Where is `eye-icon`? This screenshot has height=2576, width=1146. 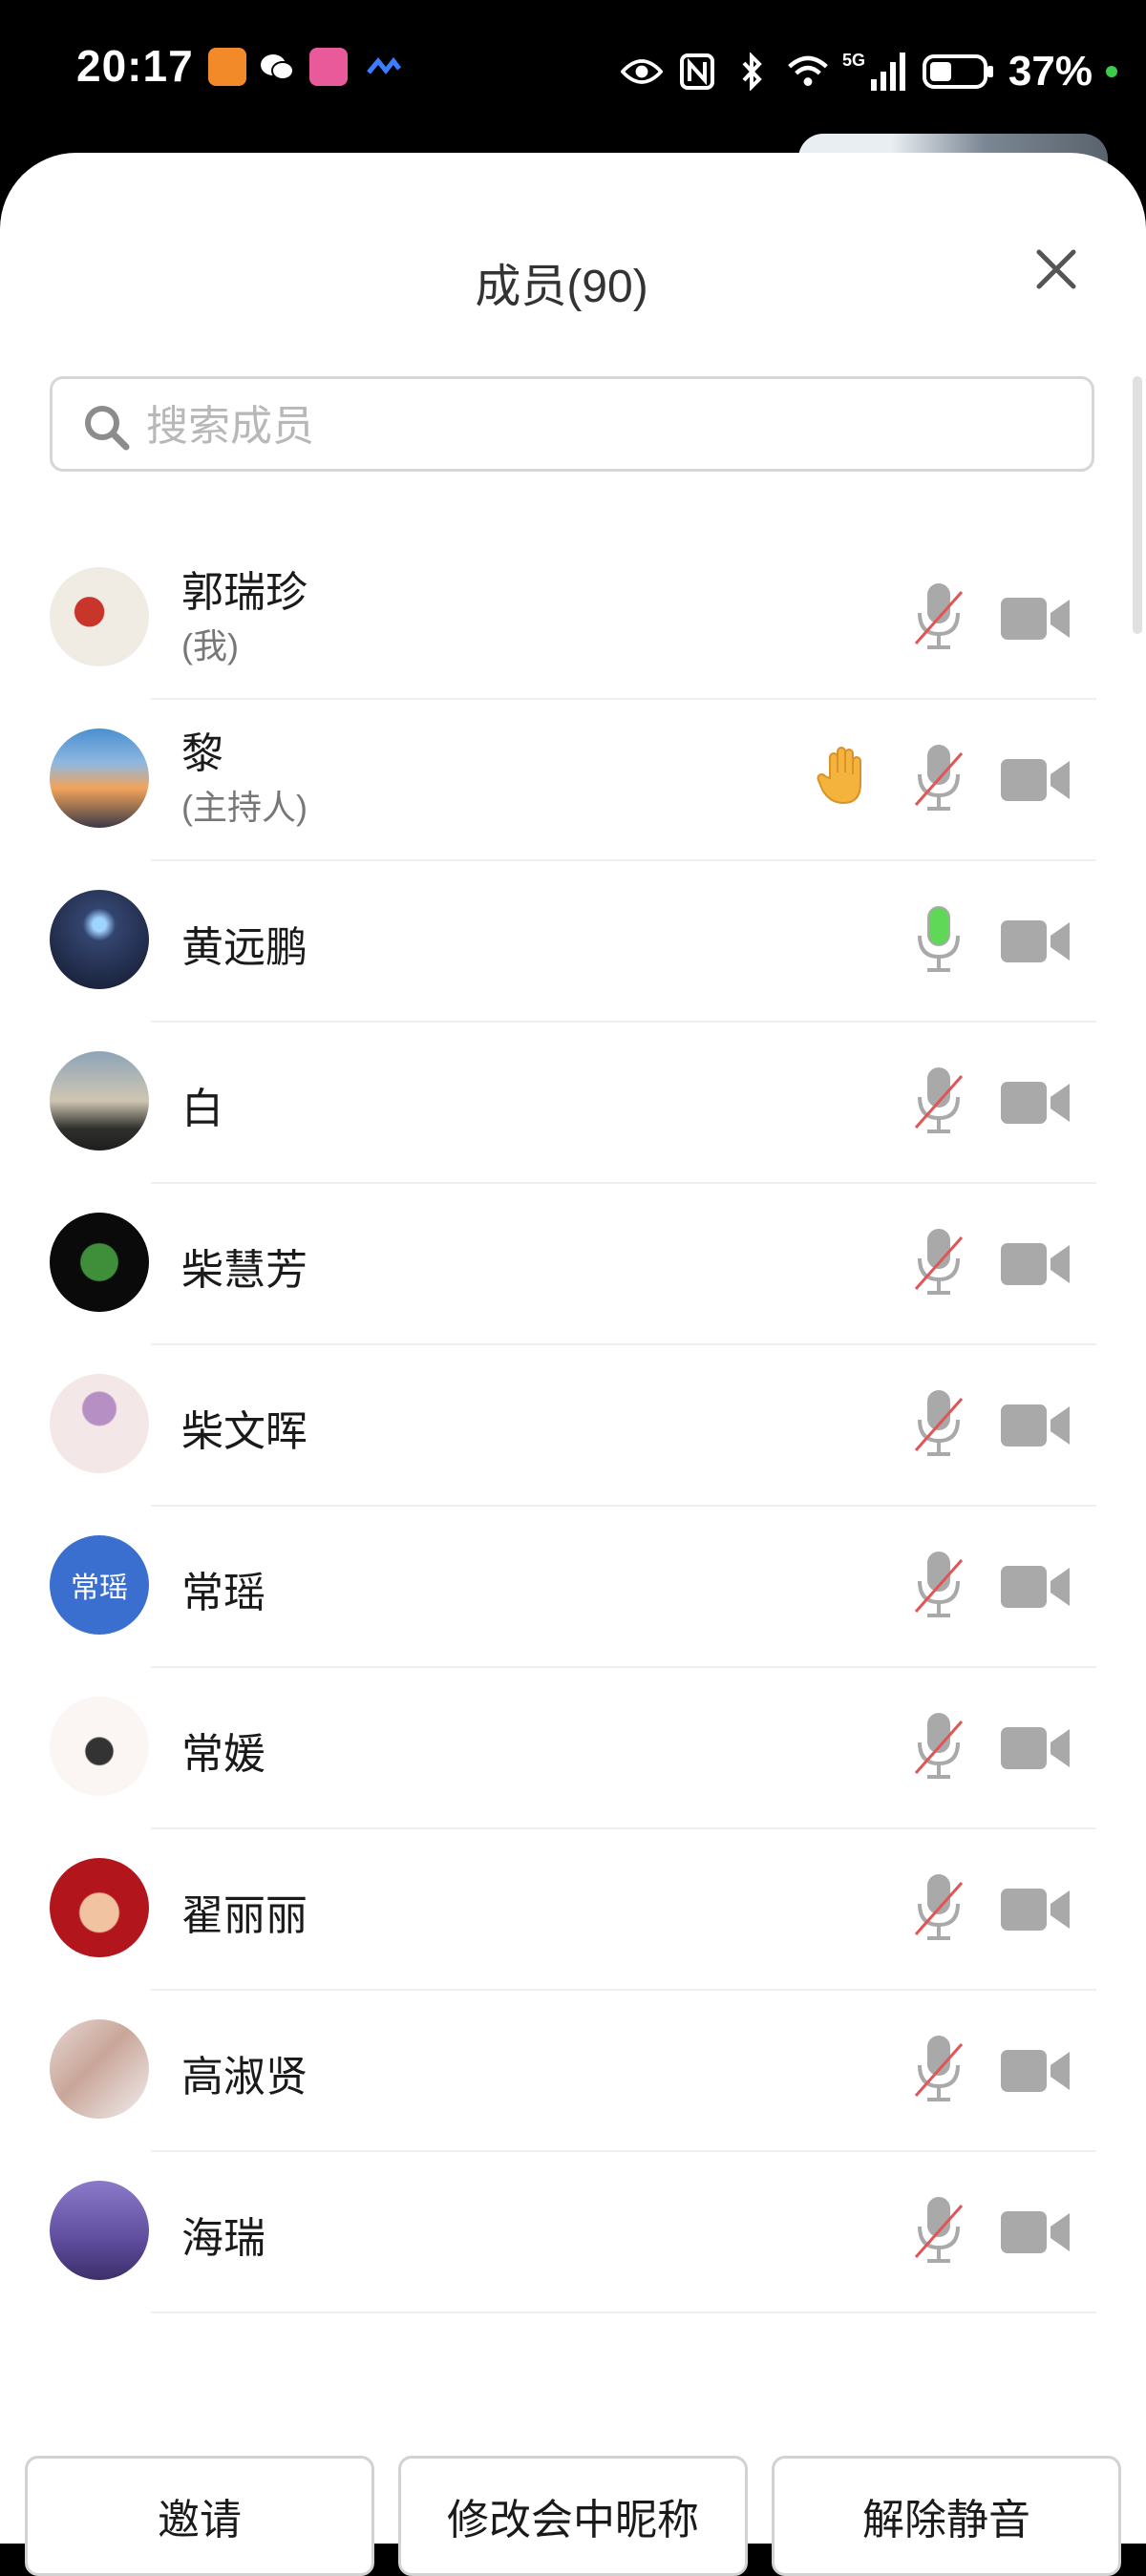 eye-icon is located at coordinates (641, 72).